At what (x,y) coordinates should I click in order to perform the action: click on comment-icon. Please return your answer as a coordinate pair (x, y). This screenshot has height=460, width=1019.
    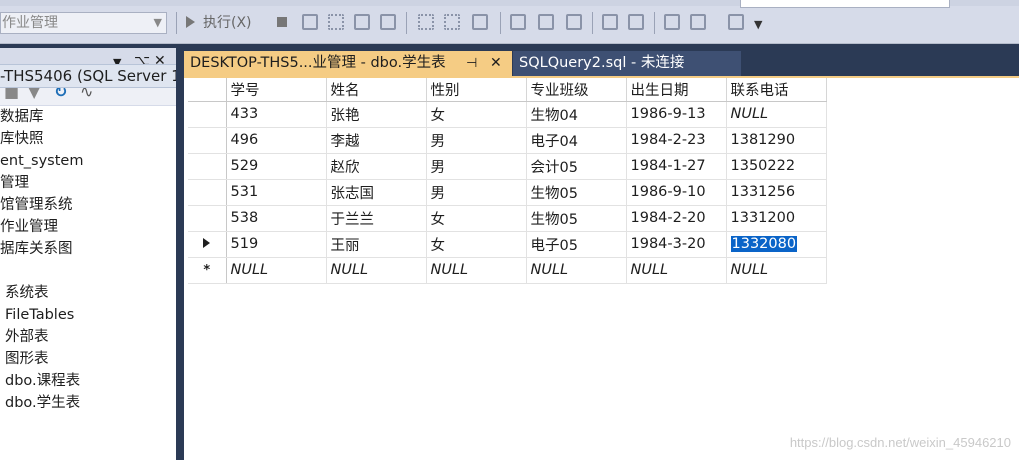
    Looking at the image, I should click on (610, 22).